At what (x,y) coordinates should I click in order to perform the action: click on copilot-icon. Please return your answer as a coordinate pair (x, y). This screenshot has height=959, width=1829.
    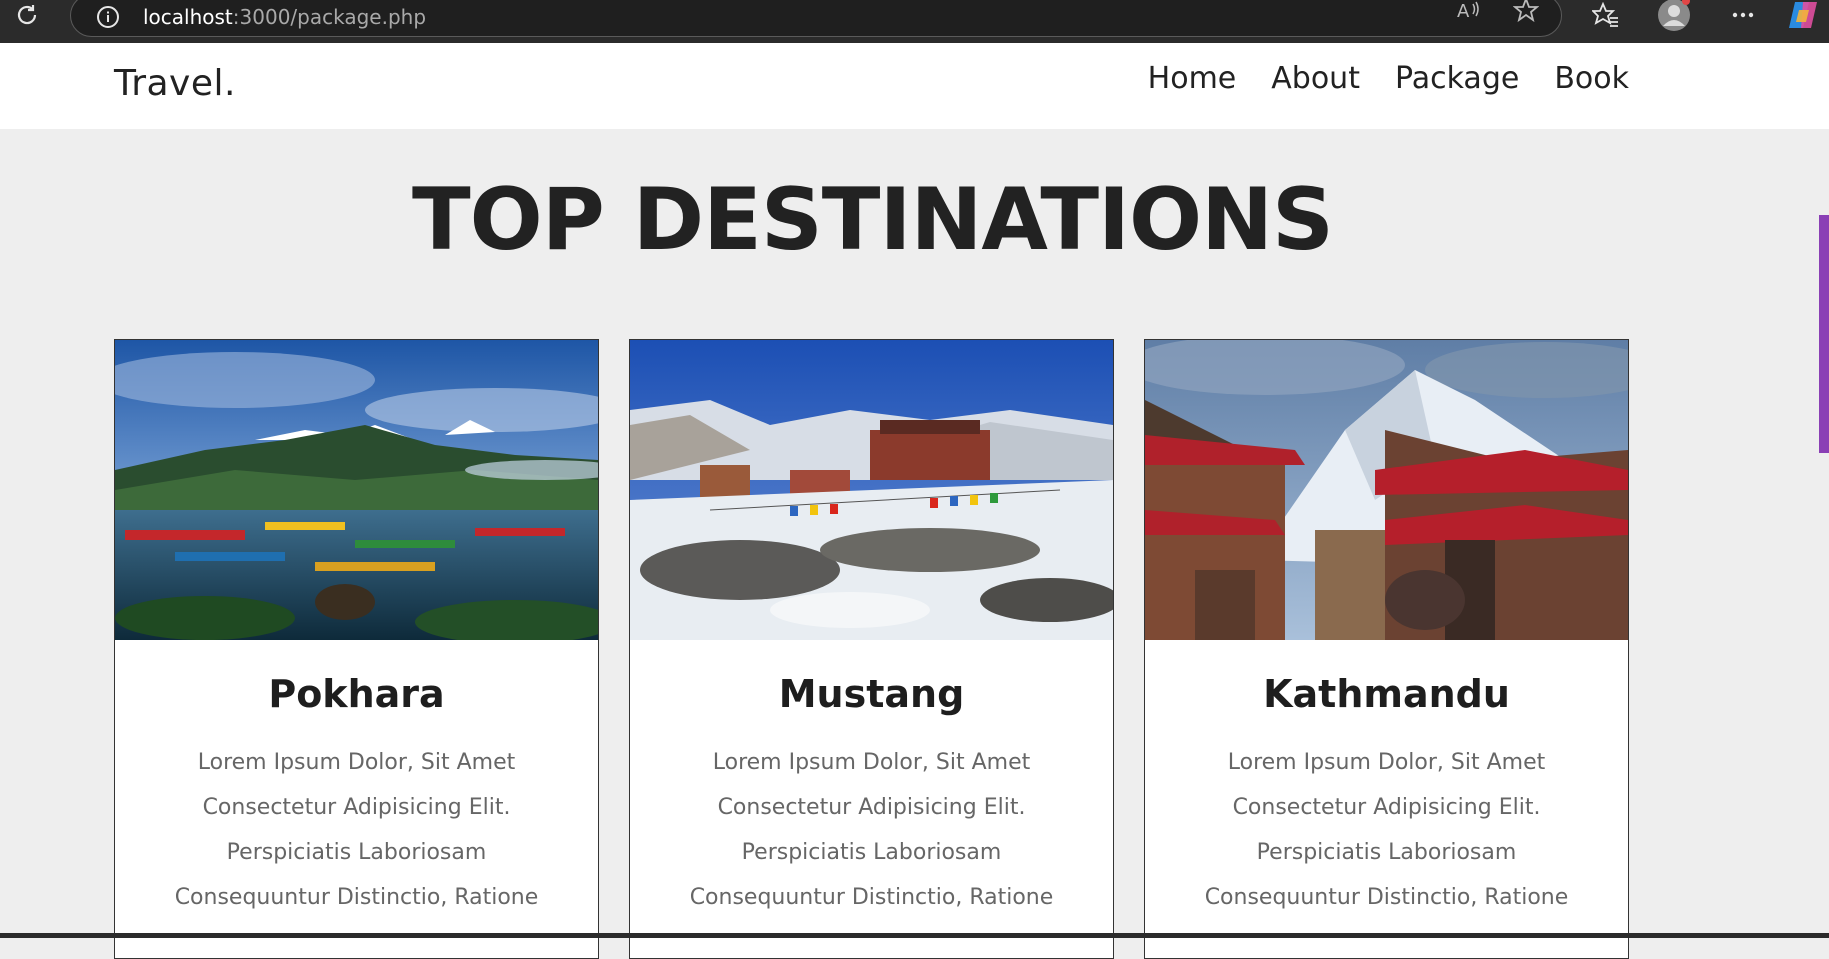
    Looking at the image, I should click on (1804, 15).